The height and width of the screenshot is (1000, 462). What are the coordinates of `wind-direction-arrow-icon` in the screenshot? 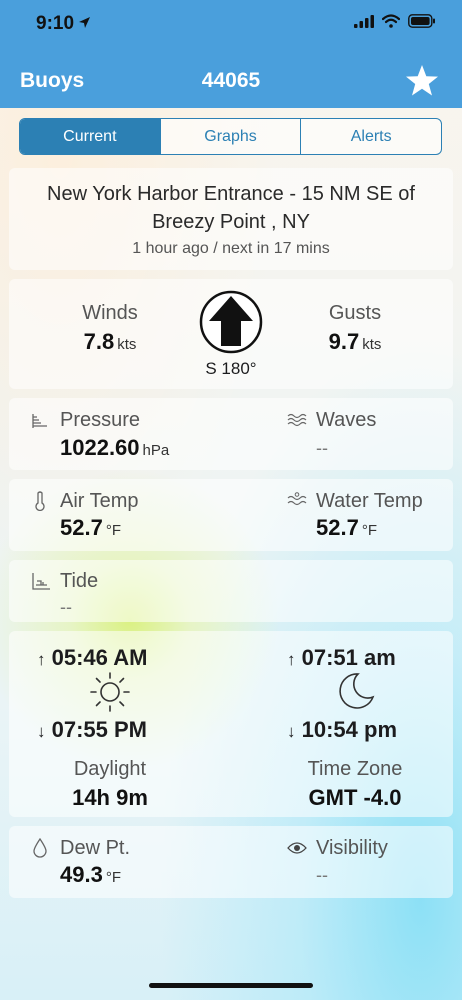 It's located at (231, 322).